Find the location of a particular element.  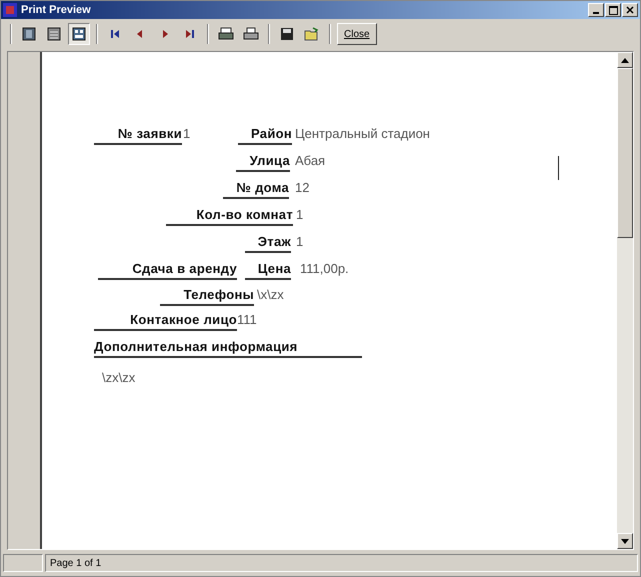

field-label: № дома is located at coordinates (256, 189).